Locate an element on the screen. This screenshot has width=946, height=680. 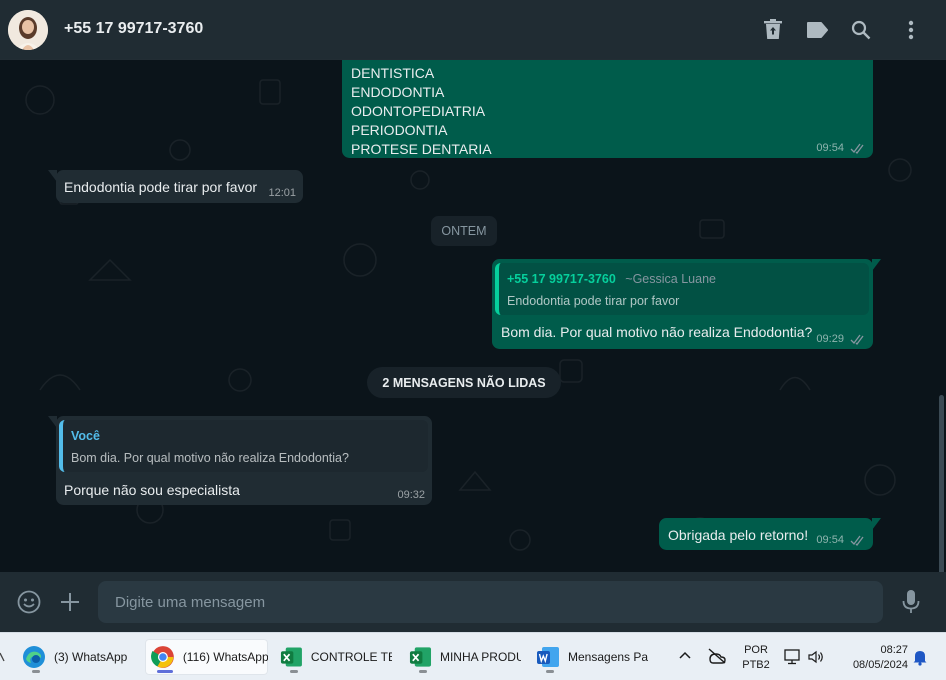
delete-chat-icon is located at coordinates (773, 30).